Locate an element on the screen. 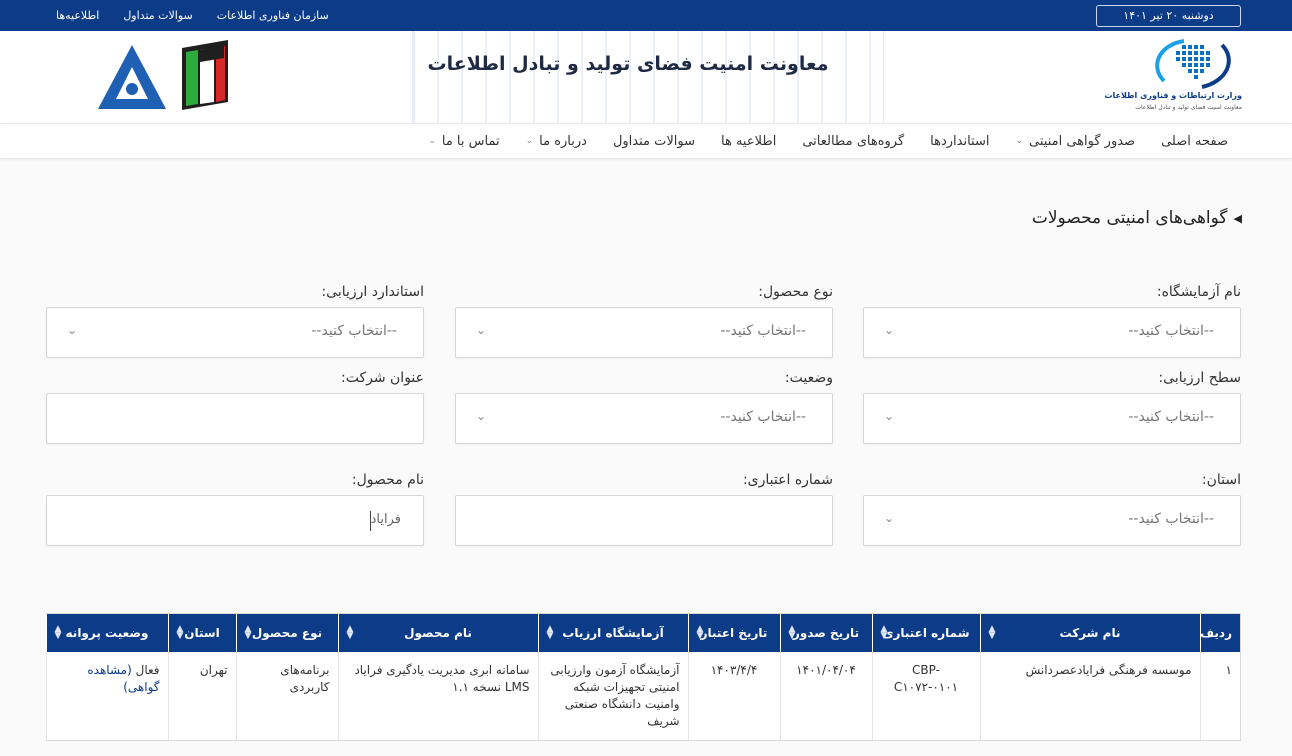 This screenshot has height=756, width=1292. col-header-province: استان ▲ ▼ is located at coordinates (201, 633).